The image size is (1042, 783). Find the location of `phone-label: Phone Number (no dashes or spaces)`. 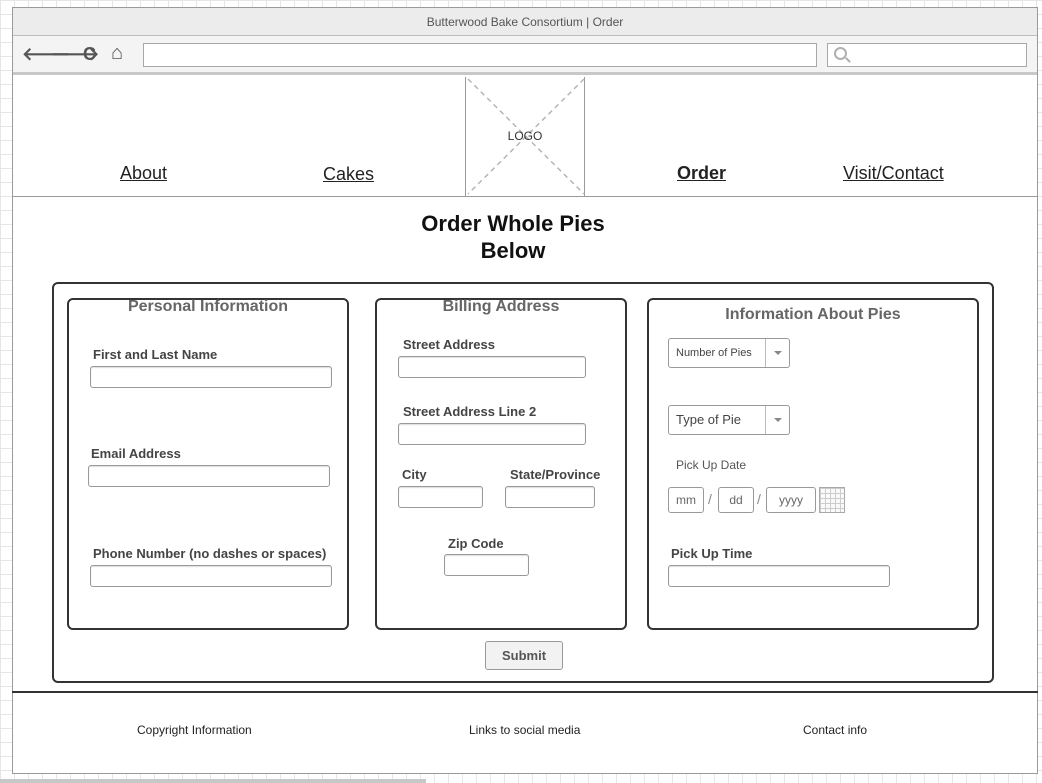

phone-label: Phone Number (no dashes or spaces) is located at coordinates (210, 553).